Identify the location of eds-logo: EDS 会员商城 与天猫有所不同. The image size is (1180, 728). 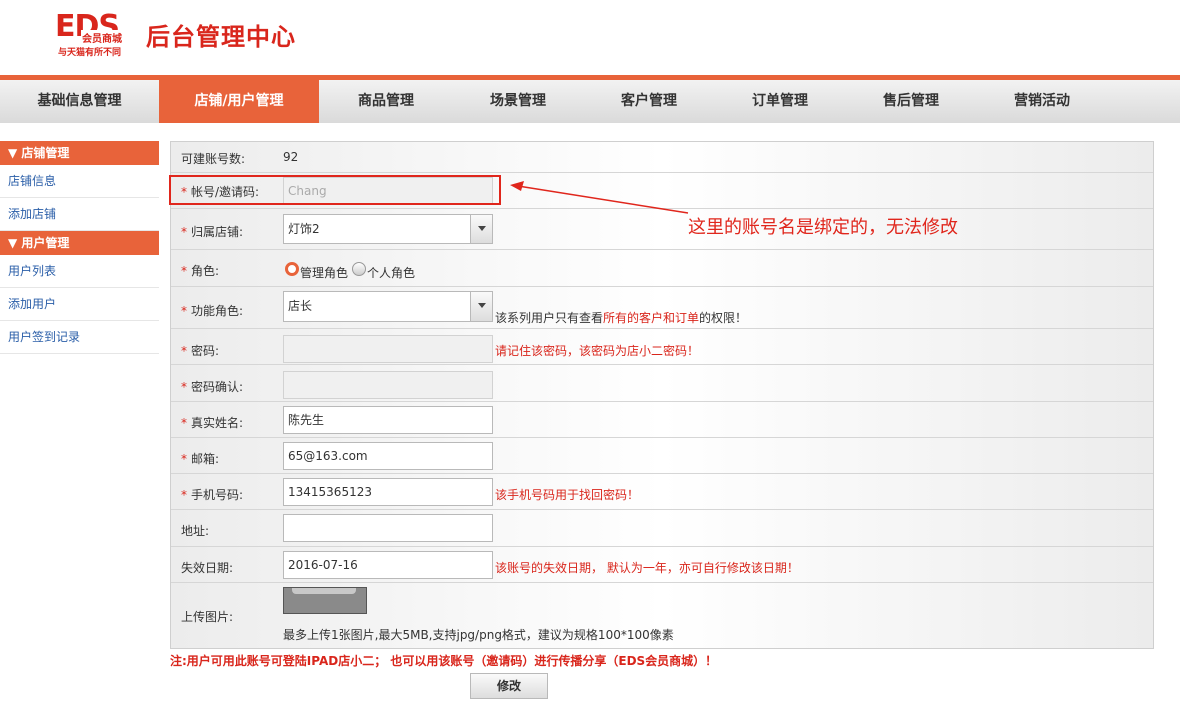
(97, 34).